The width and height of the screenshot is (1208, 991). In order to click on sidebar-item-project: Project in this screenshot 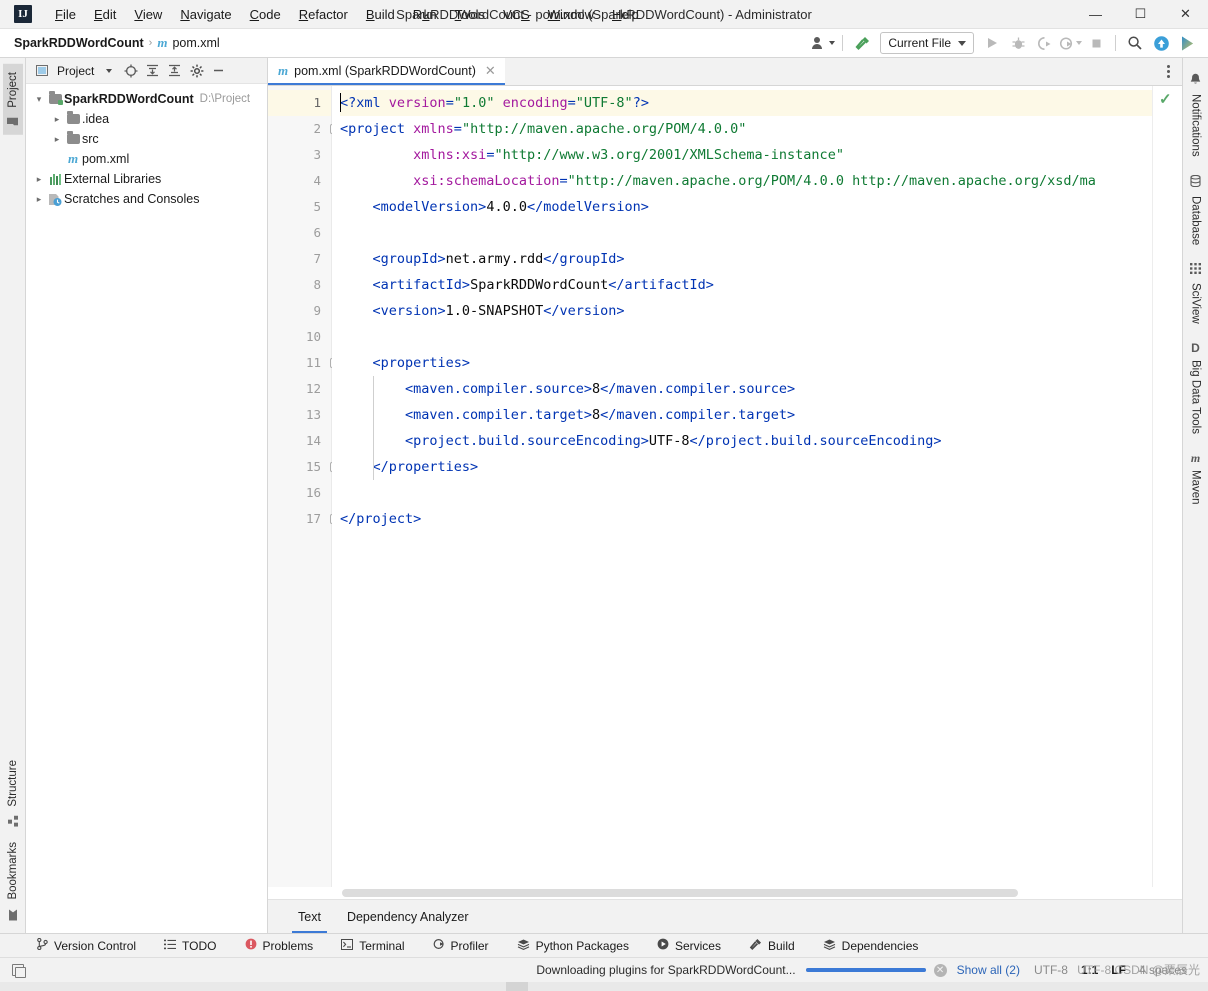, I will do `click(12, 99)`.